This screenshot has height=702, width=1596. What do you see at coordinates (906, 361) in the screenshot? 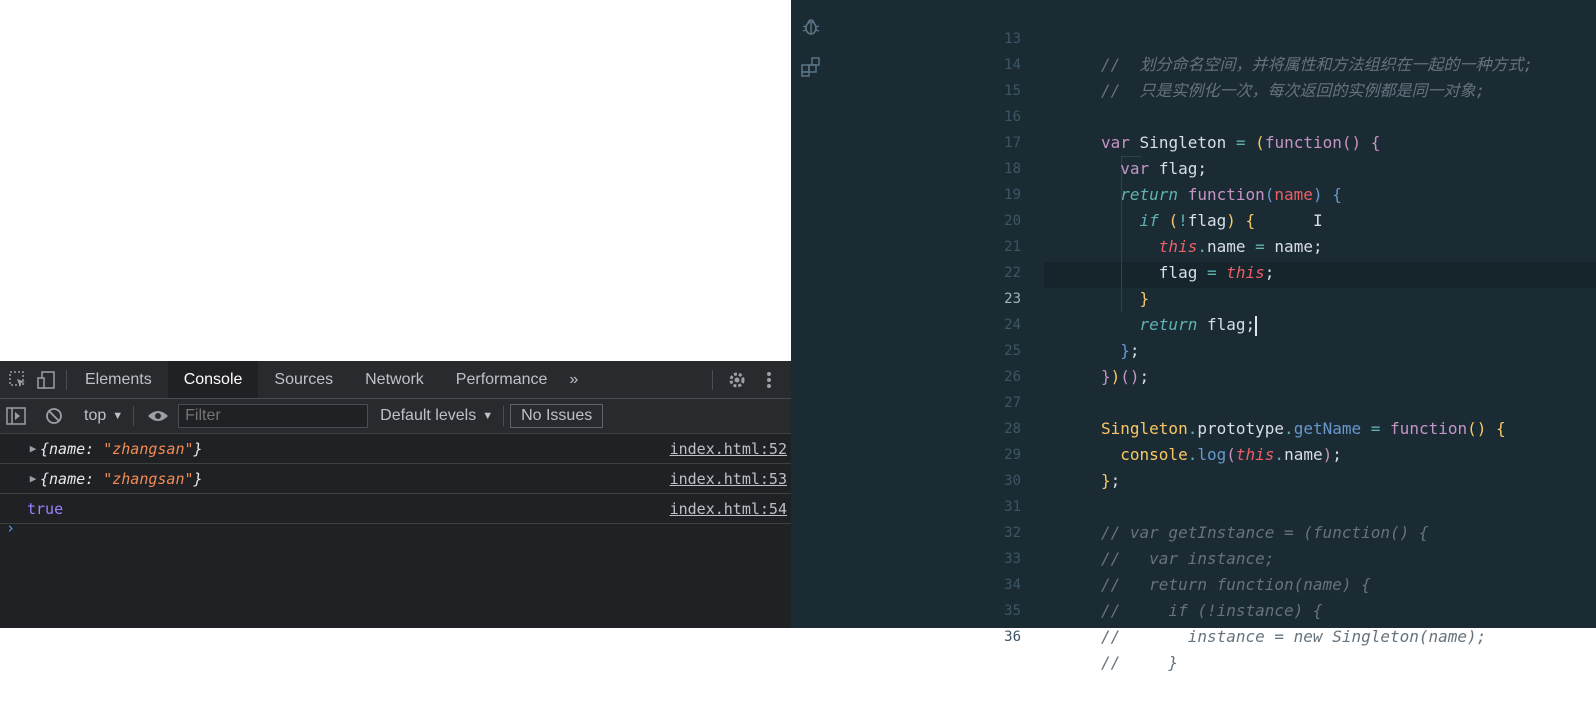
I see `code-line-26: 26` at bounding box center [906, 361].